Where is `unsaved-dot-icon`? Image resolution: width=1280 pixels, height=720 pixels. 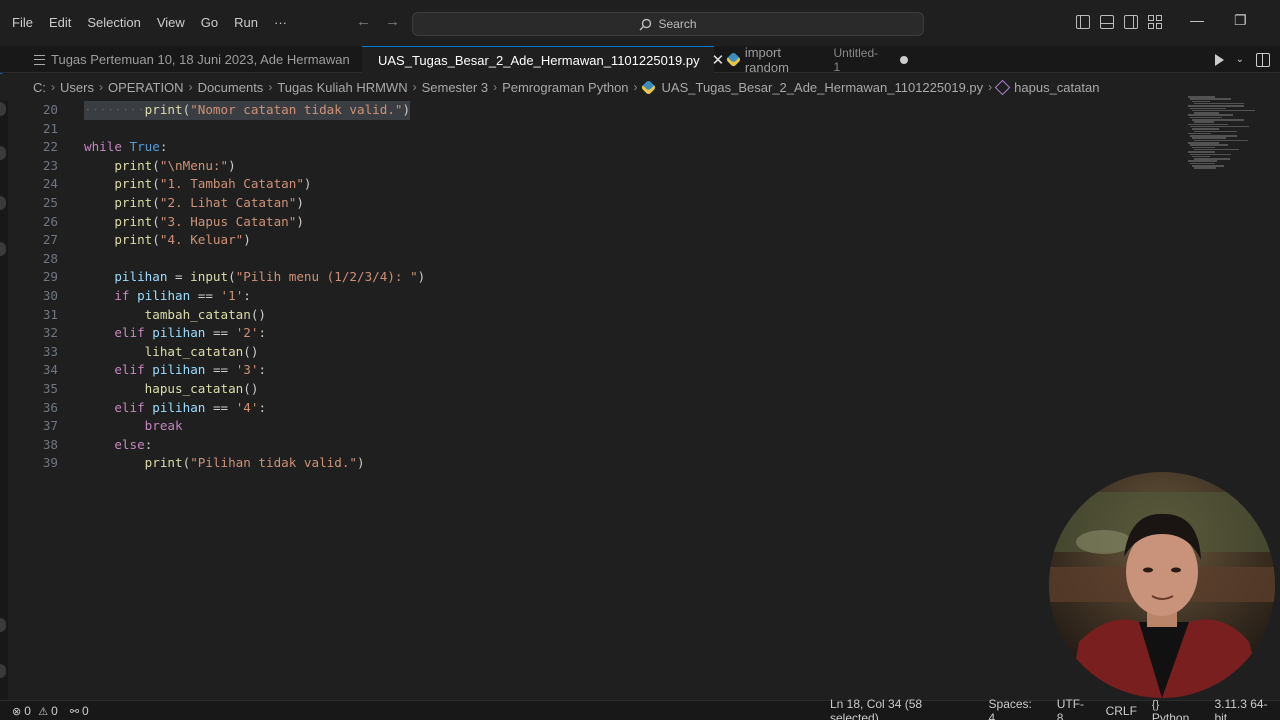 unsaved-dot-icon is located at coordinates (904, 59).